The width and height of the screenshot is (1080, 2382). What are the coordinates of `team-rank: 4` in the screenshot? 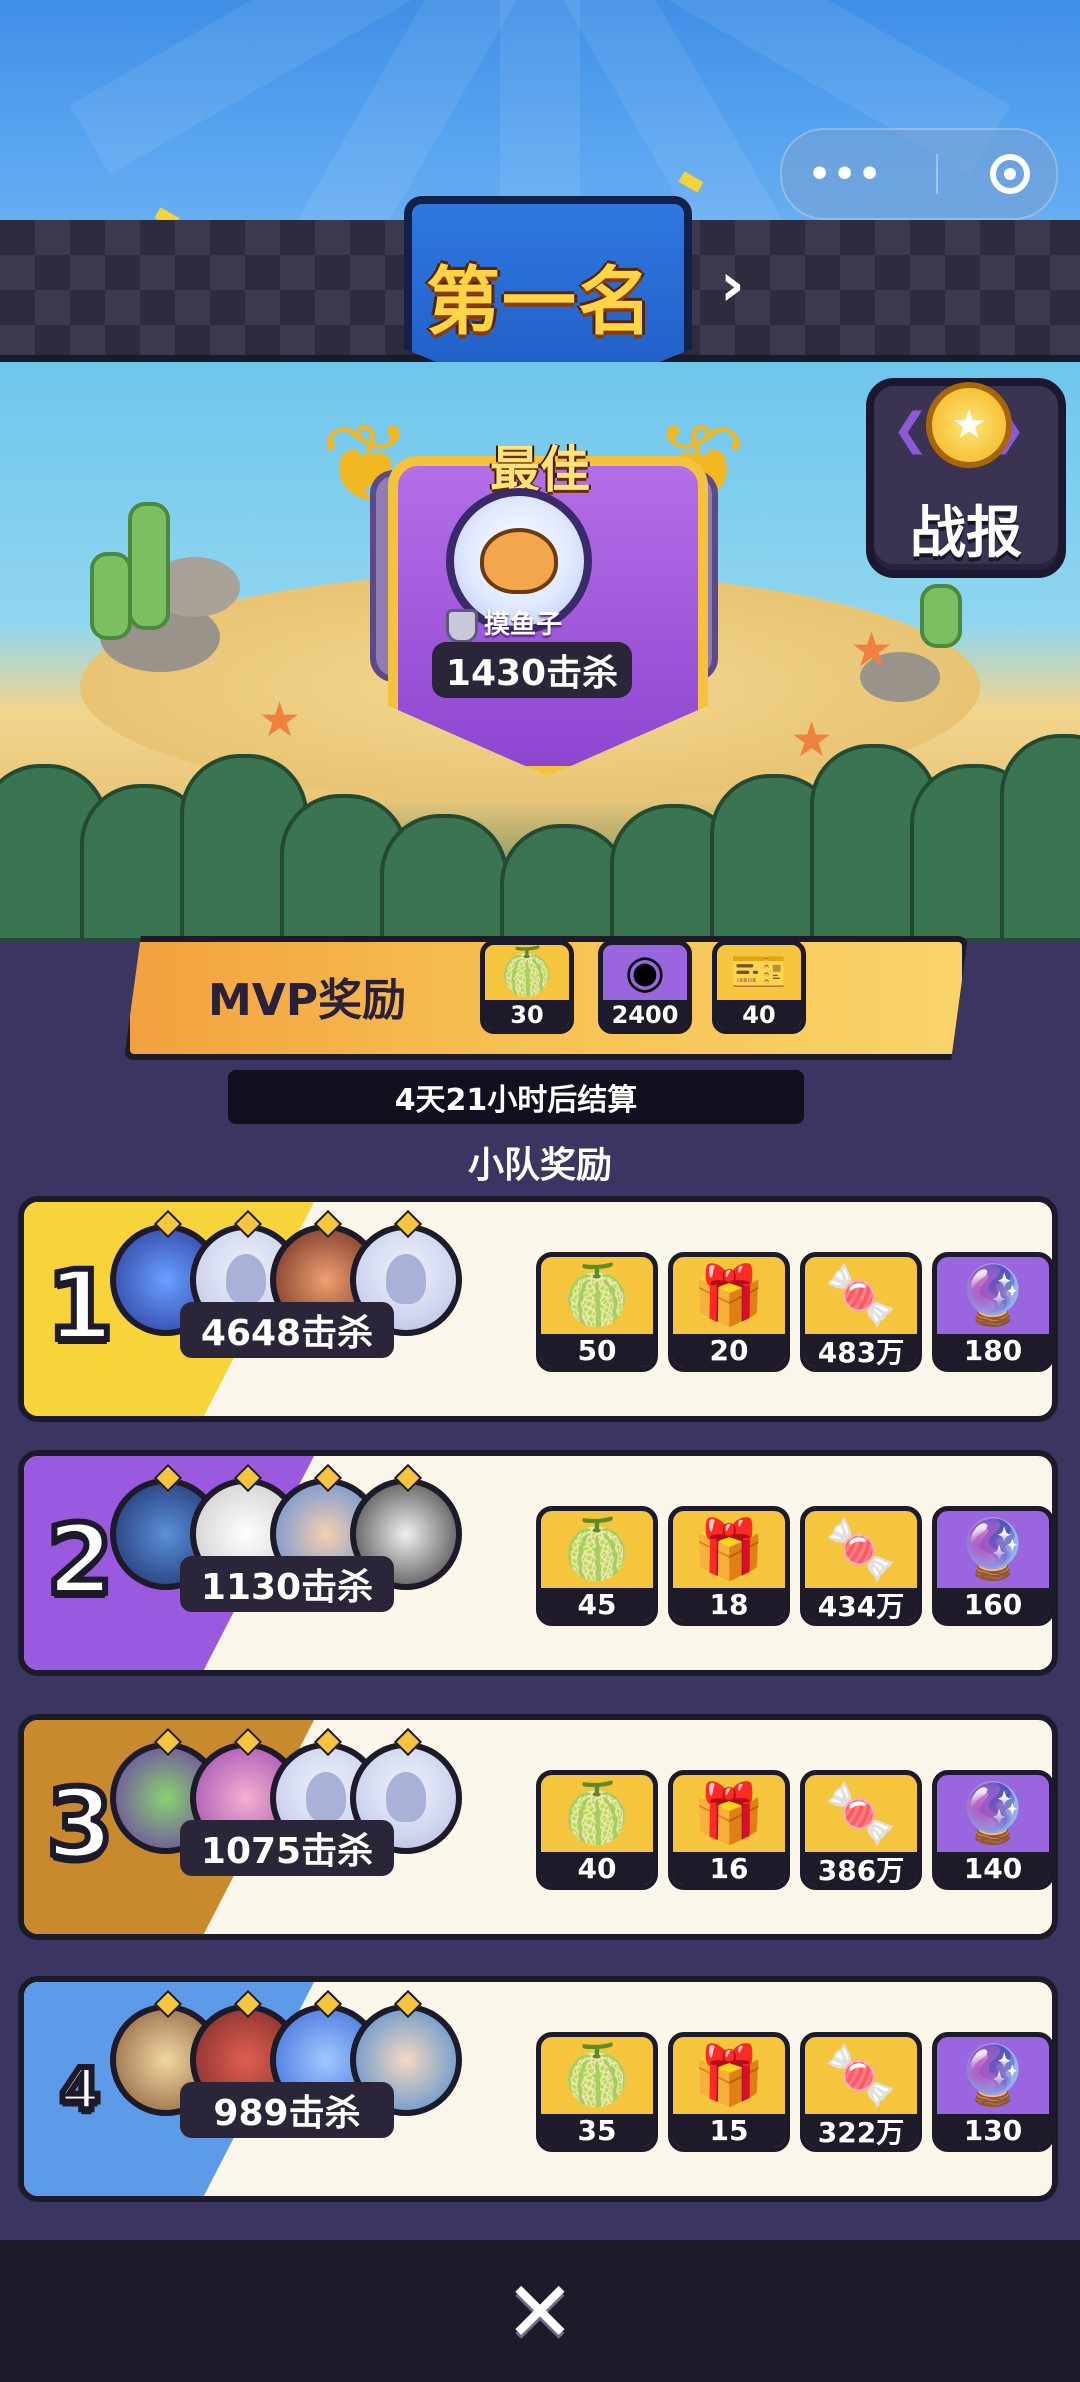 It's located at (80, 2089).